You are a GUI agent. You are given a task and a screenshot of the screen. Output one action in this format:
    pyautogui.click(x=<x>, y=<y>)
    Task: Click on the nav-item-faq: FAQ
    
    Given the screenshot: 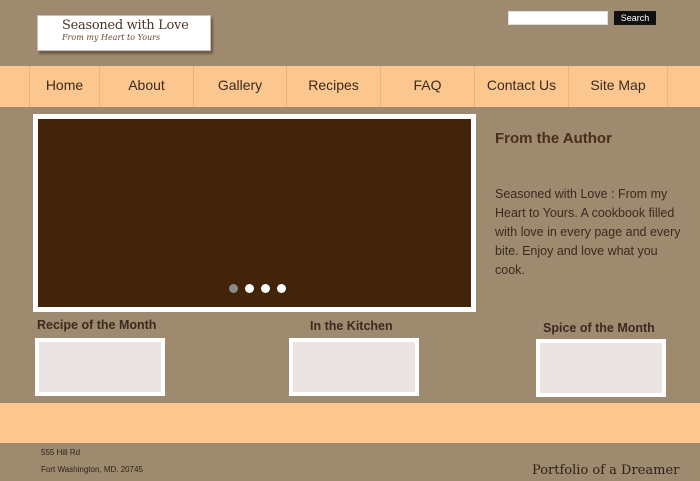 What is the action you would take?
    pyautogui.click(x=427, y=86)
    